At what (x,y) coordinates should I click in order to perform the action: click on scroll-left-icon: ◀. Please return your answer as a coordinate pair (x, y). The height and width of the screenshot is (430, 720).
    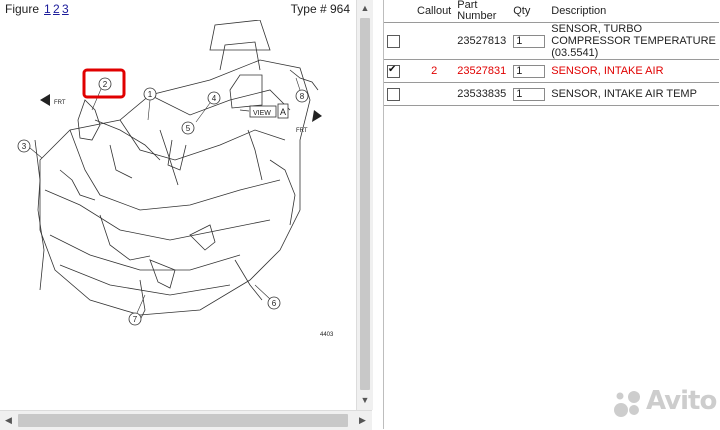
    Looking at the image, I should click on (8, 420).